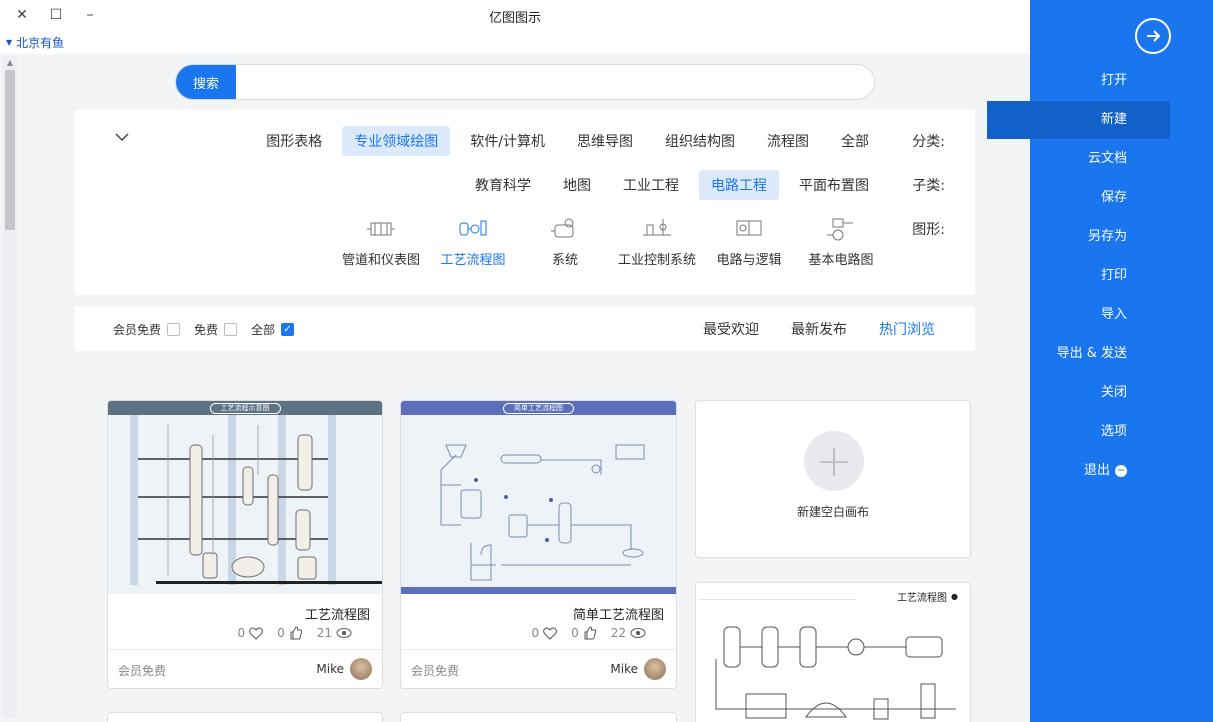  What do you see at coordinates (380, 260) in the screenshot?
I see `shape-name: 管道和仪表图` at bounding box center [380, 260].